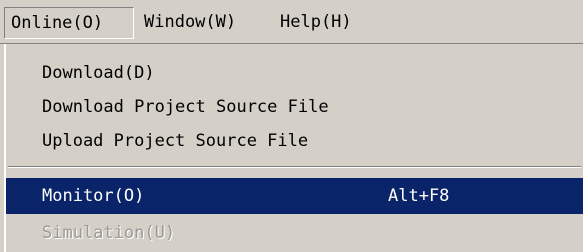 The image size is (583, 252). I want to click on menu-item-download-project-source-file: Download Project Source File, so click(294, 107).